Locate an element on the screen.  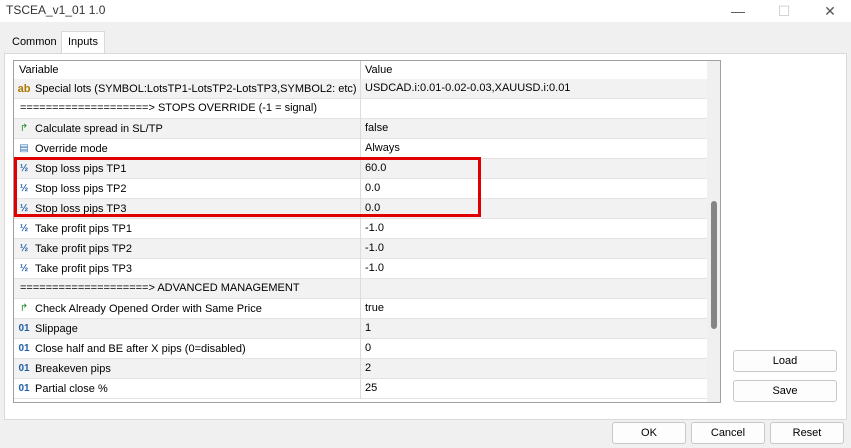
header-variable: Variable is located at coordinates (39, 70).